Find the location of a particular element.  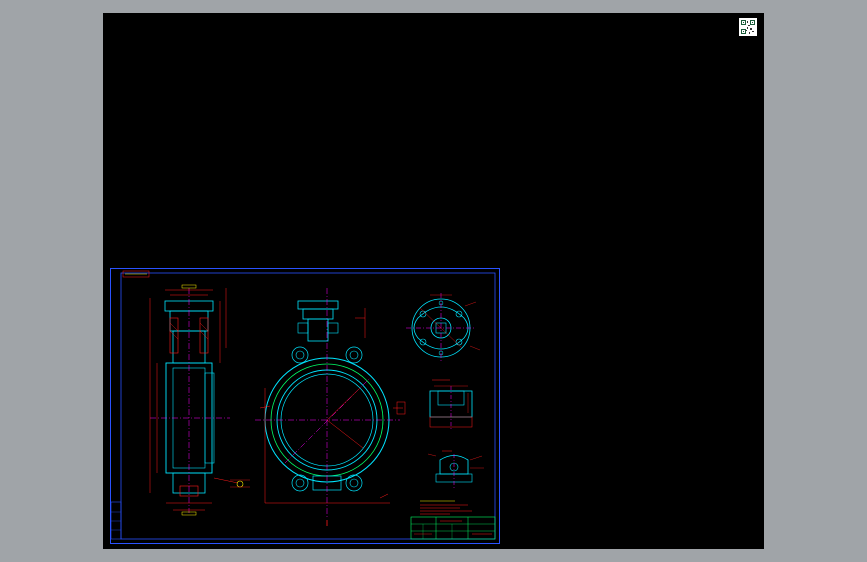

side-section-view is located at coordinates (199, 400).